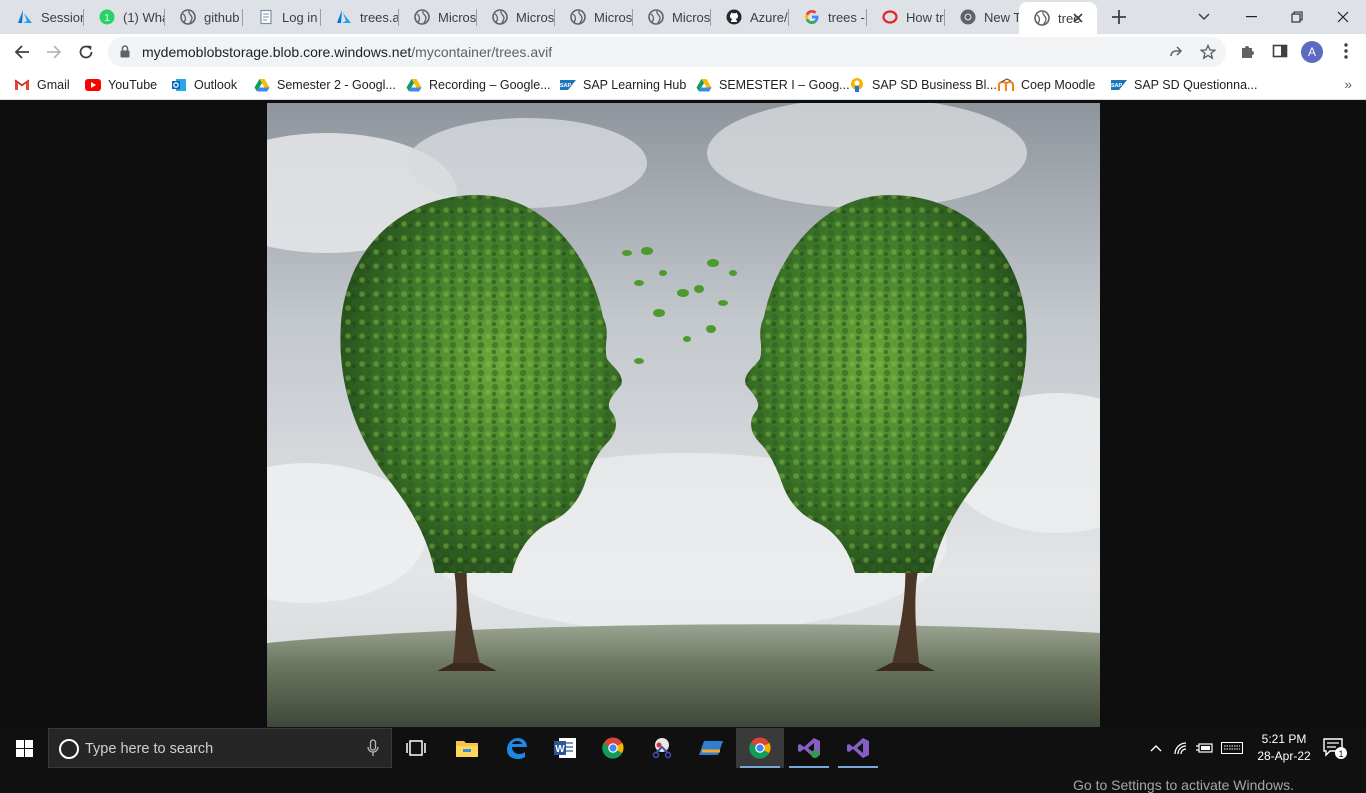  I want to click on bookmark-gmail: Gmail, so click(42, 85).